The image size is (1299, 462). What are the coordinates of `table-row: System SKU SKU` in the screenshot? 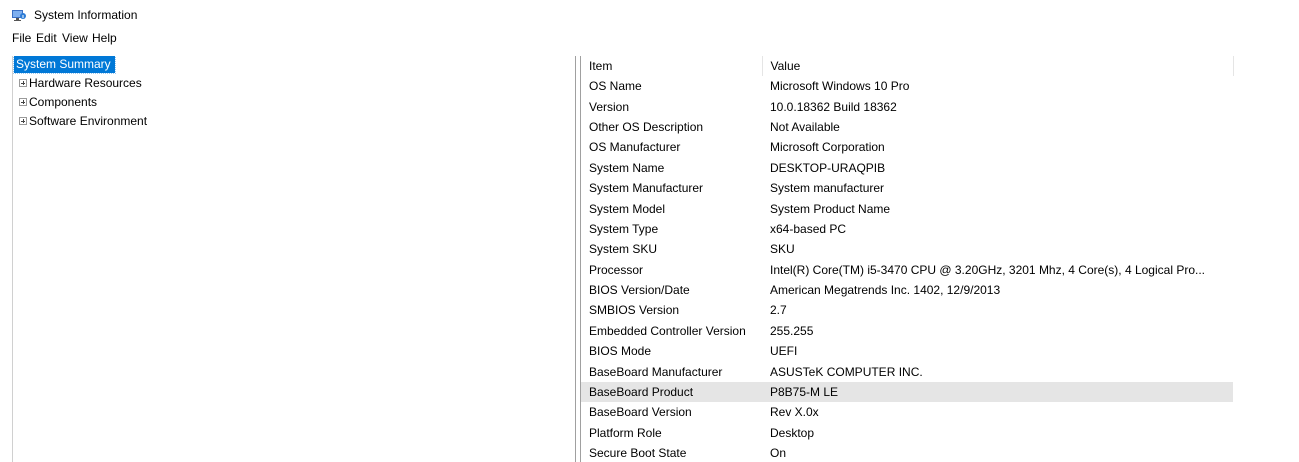 It's located at (907, 249).